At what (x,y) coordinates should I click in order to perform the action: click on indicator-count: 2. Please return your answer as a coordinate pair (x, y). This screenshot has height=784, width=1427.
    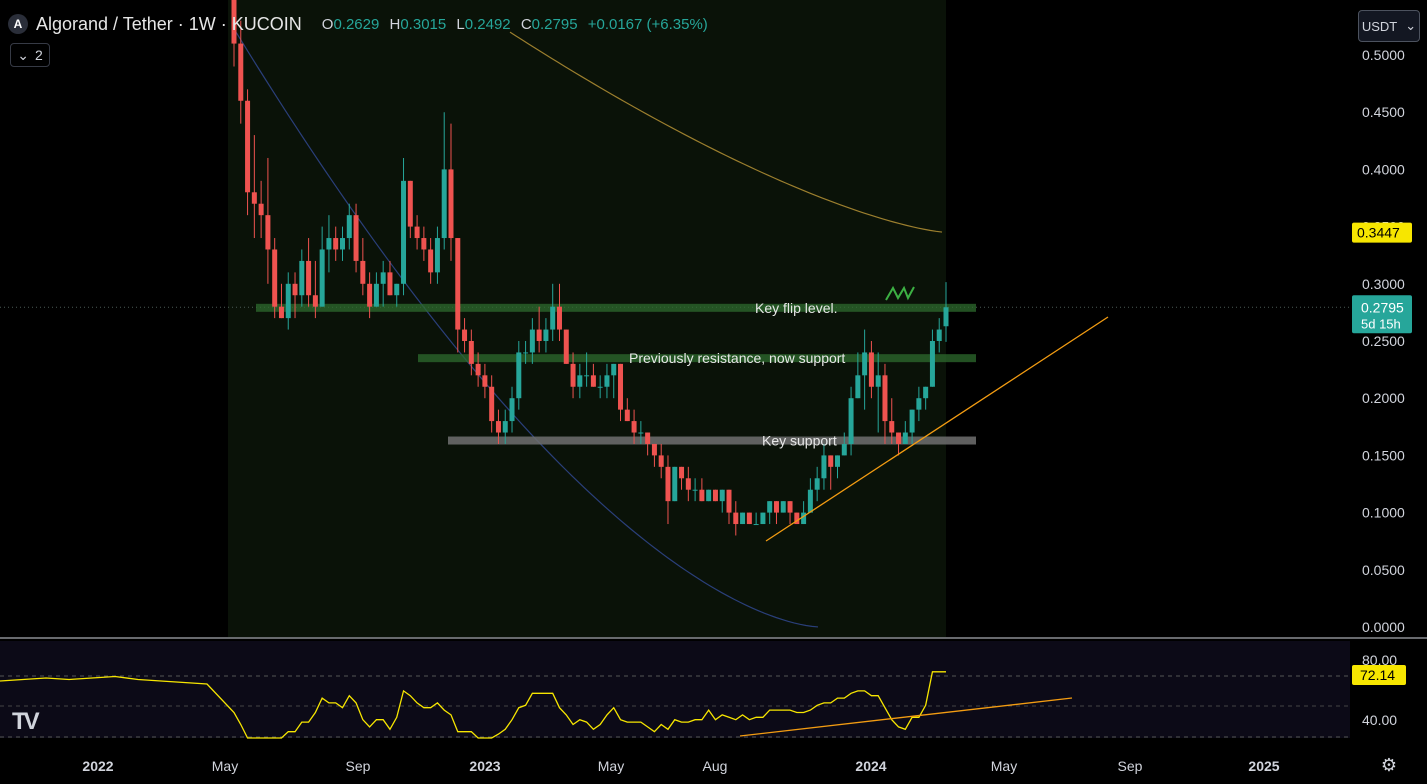
    Looking at the image, I should click on (38, 55).